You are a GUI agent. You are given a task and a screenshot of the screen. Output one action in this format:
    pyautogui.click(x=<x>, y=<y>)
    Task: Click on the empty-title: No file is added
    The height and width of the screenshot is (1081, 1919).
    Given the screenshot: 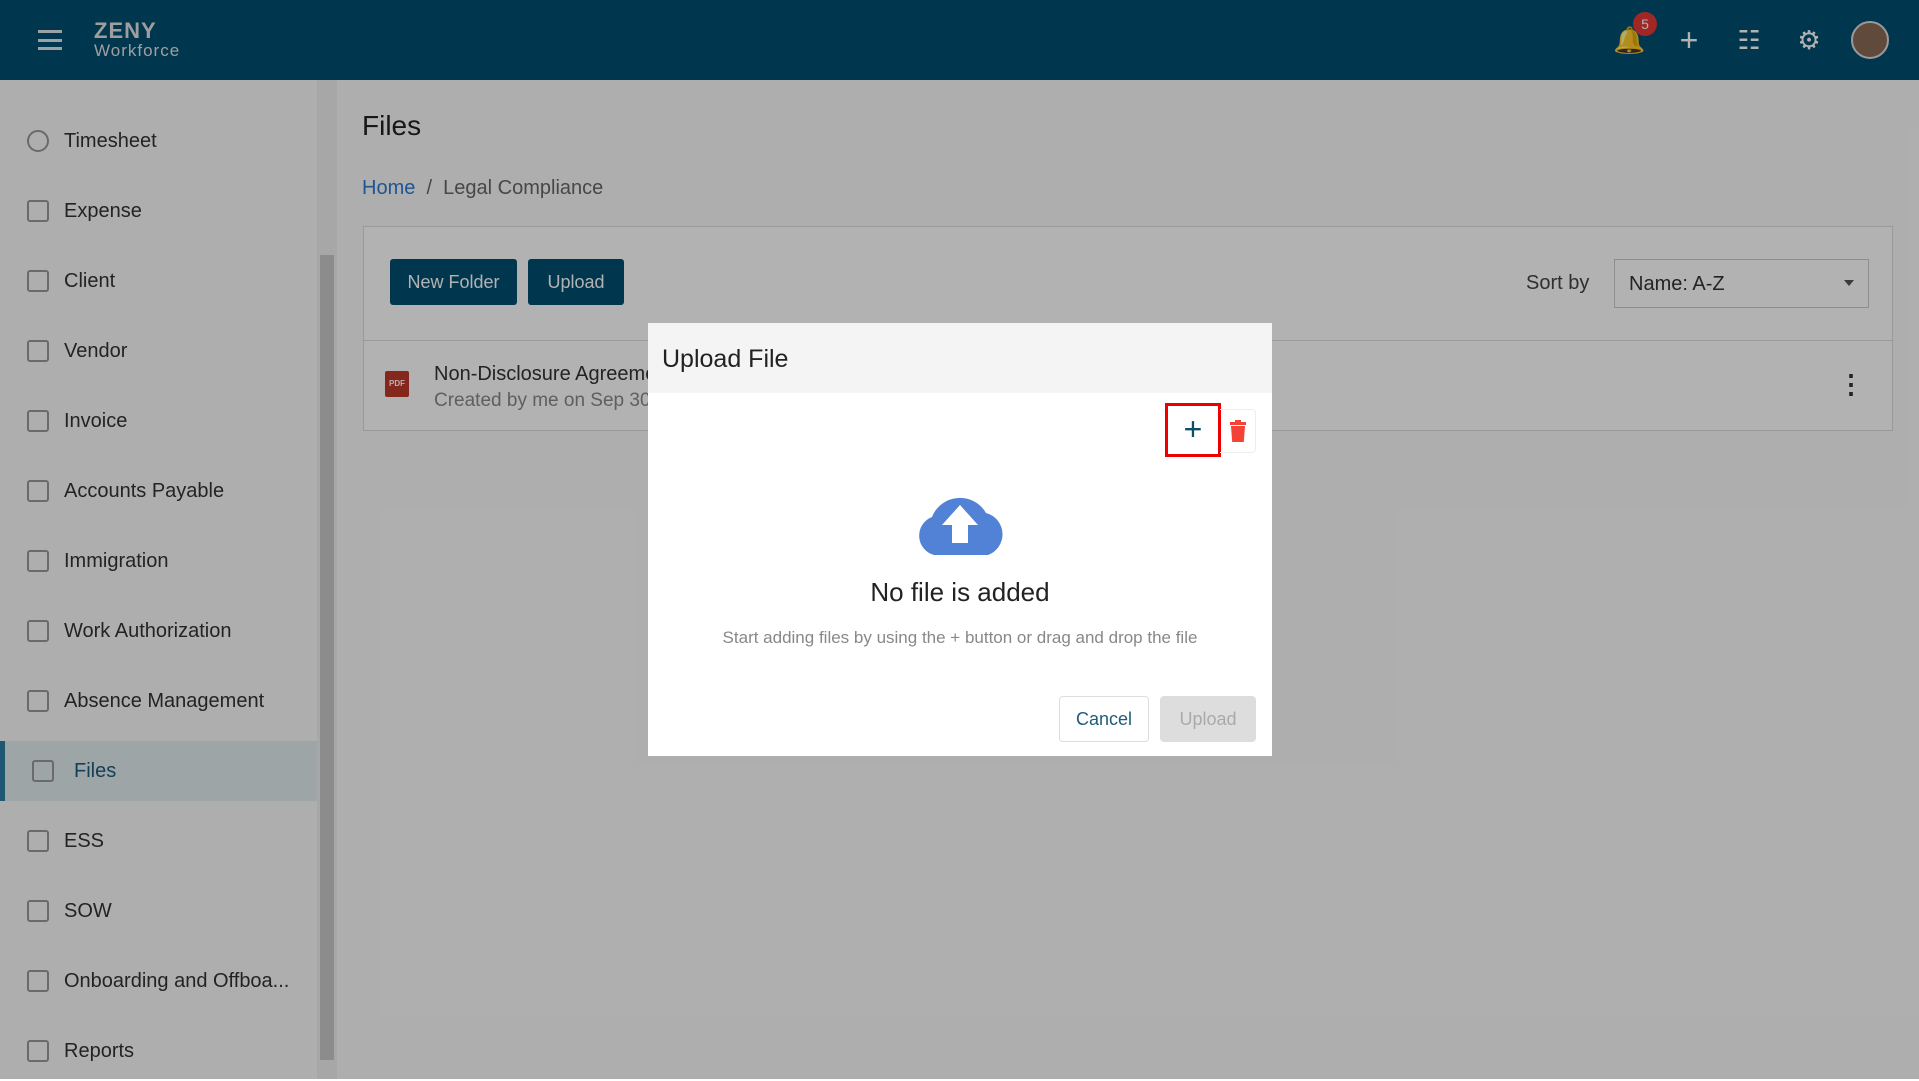 What is the action you would take?
    pyautogui.click(x=960, y=592)
    